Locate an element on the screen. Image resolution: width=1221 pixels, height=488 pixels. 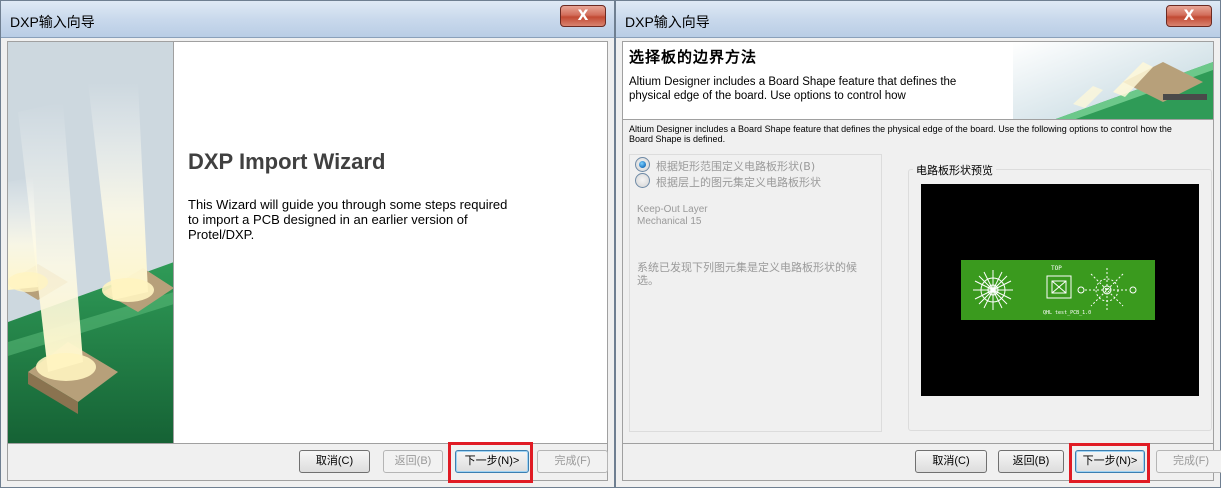
candidate-description: 系统已发现下列图元集是定义电路板形状的候选。 is located at coordinates (747, 274).